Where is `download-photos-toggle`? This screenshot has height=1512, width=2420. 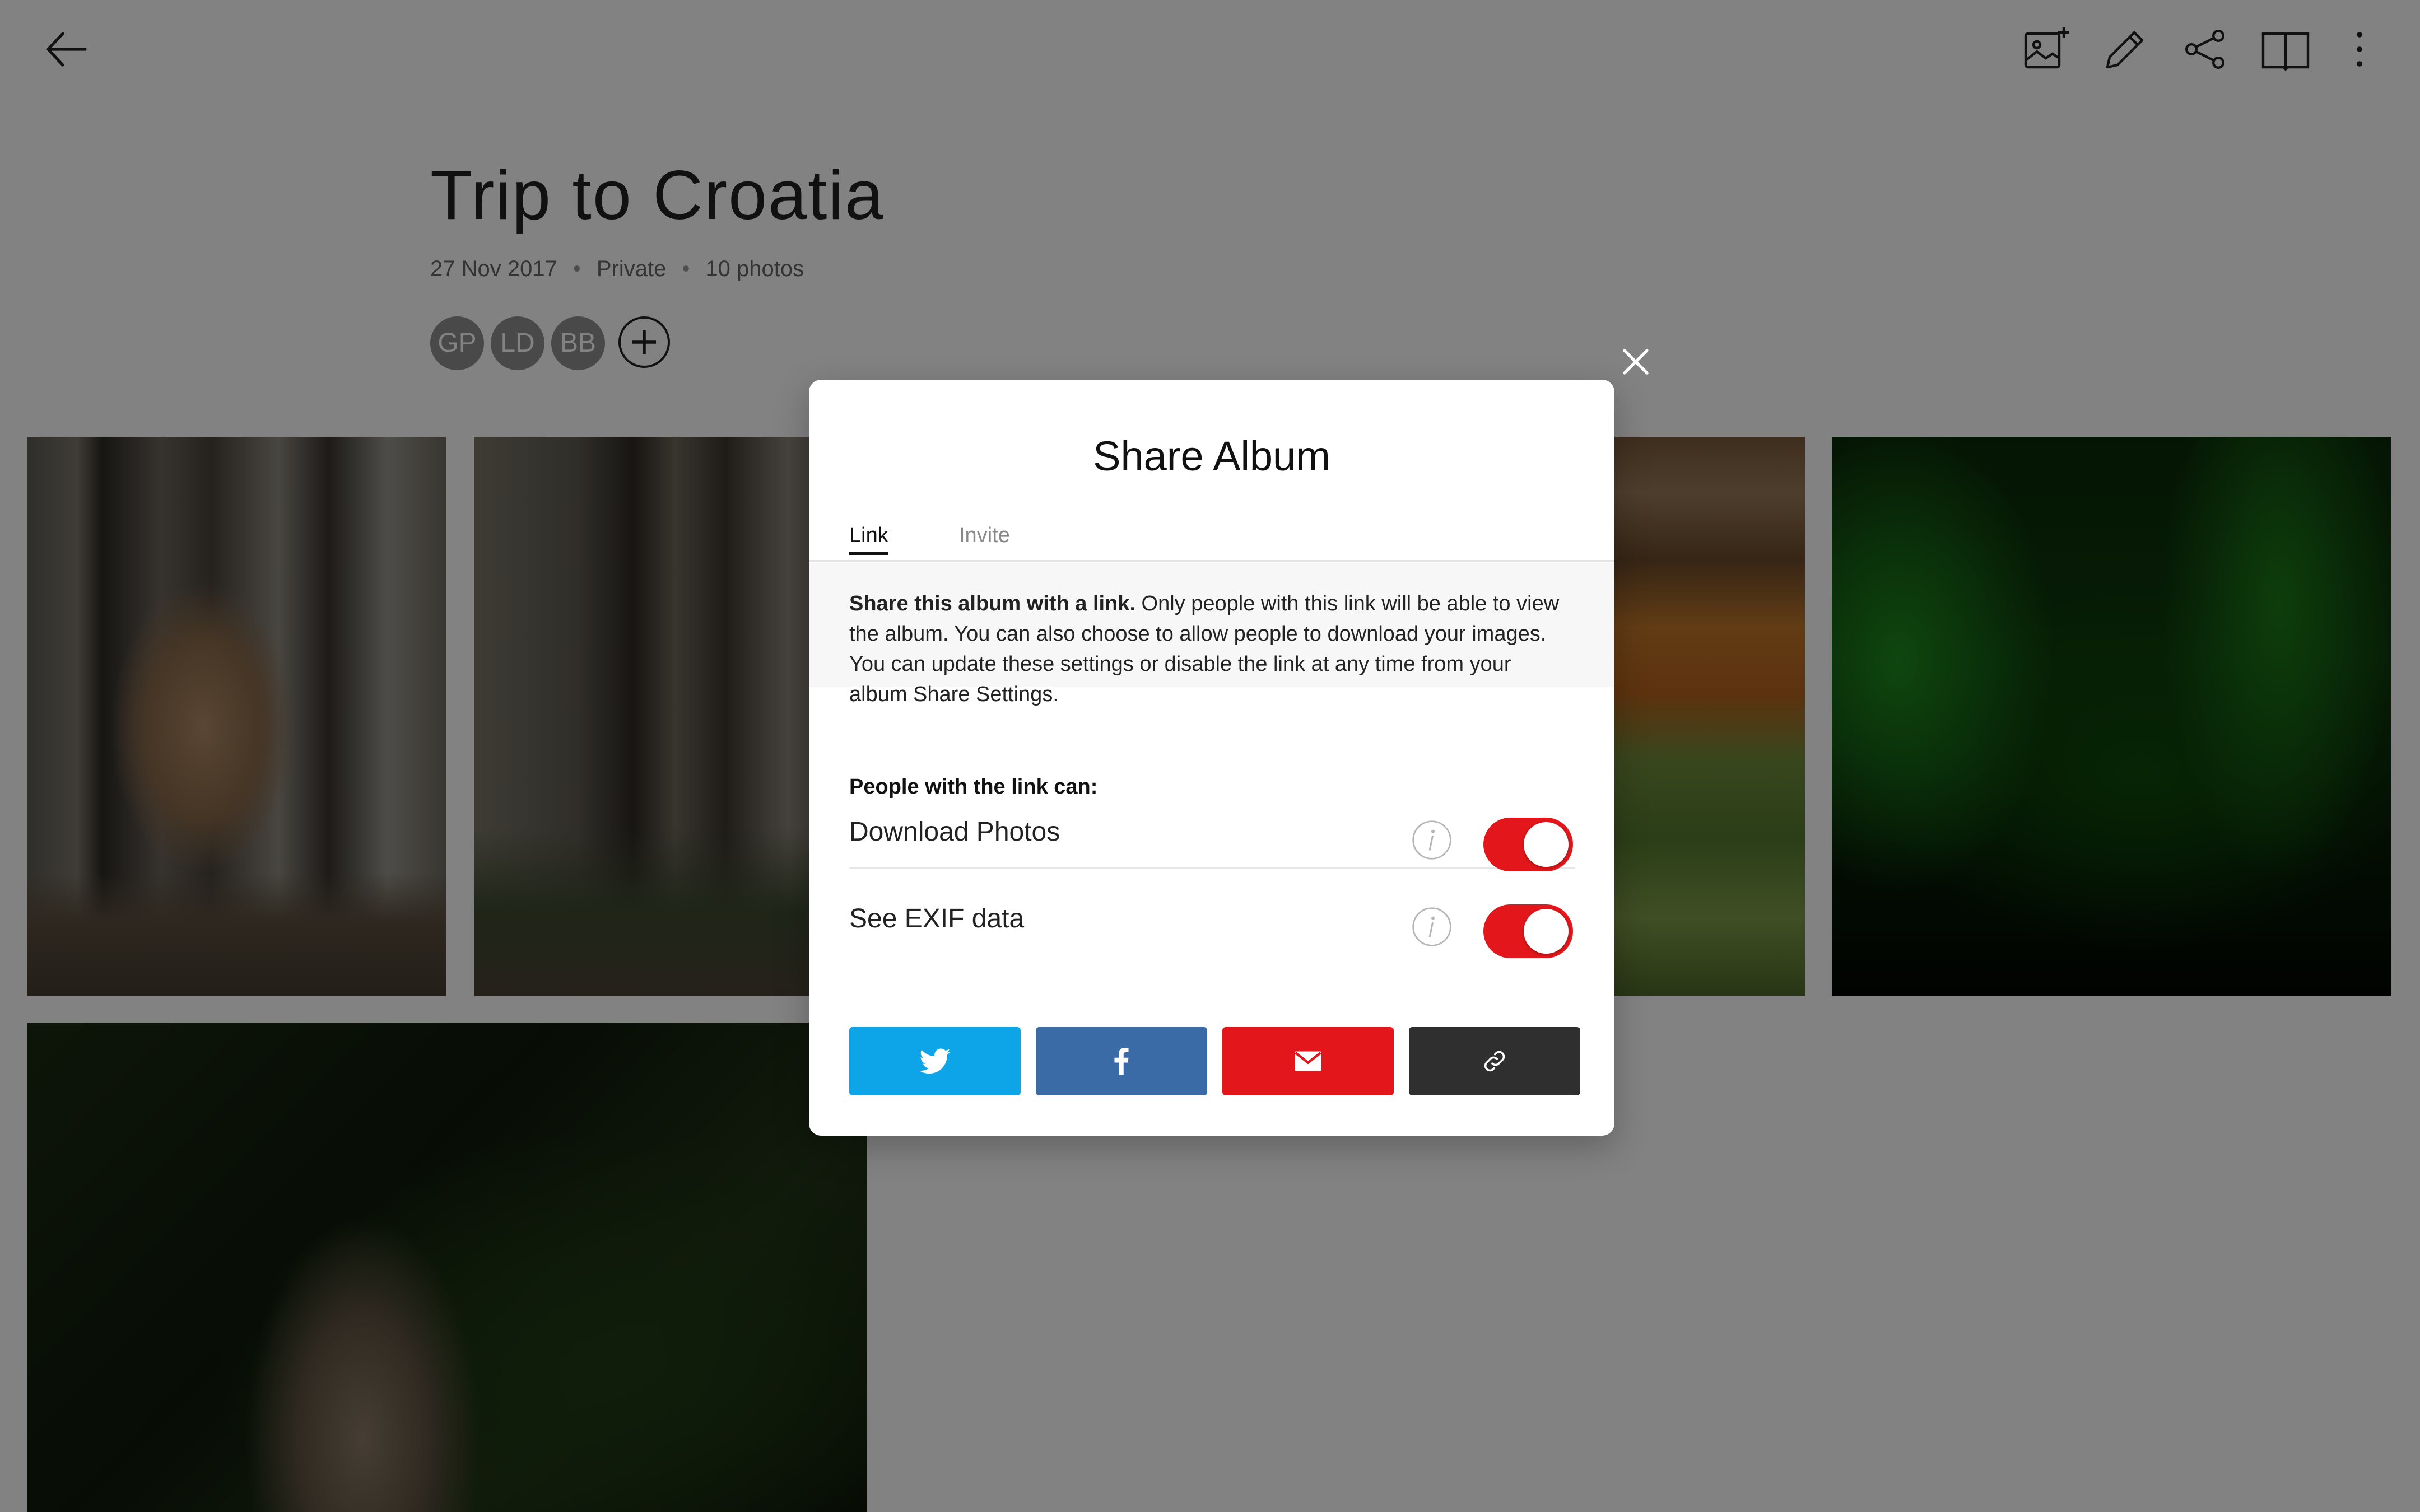
download-photos-toggle is located at coordinates (1528, 845).